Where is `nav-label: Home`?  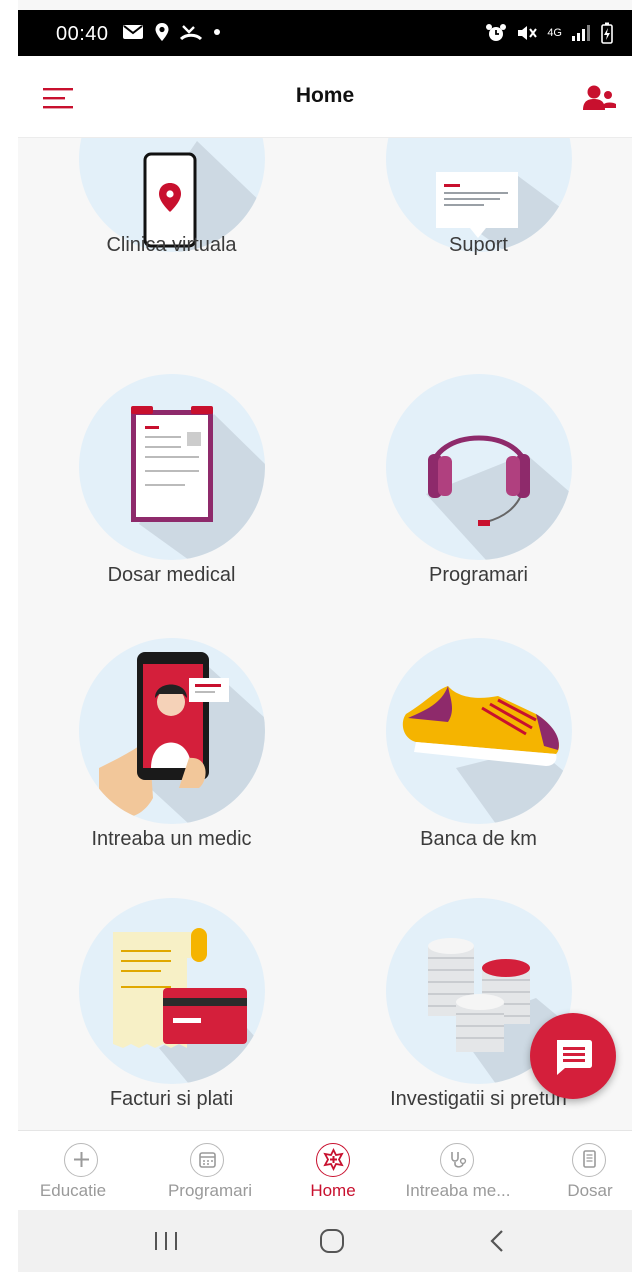 nav-label: Home is located at coordinates (333, 1190).